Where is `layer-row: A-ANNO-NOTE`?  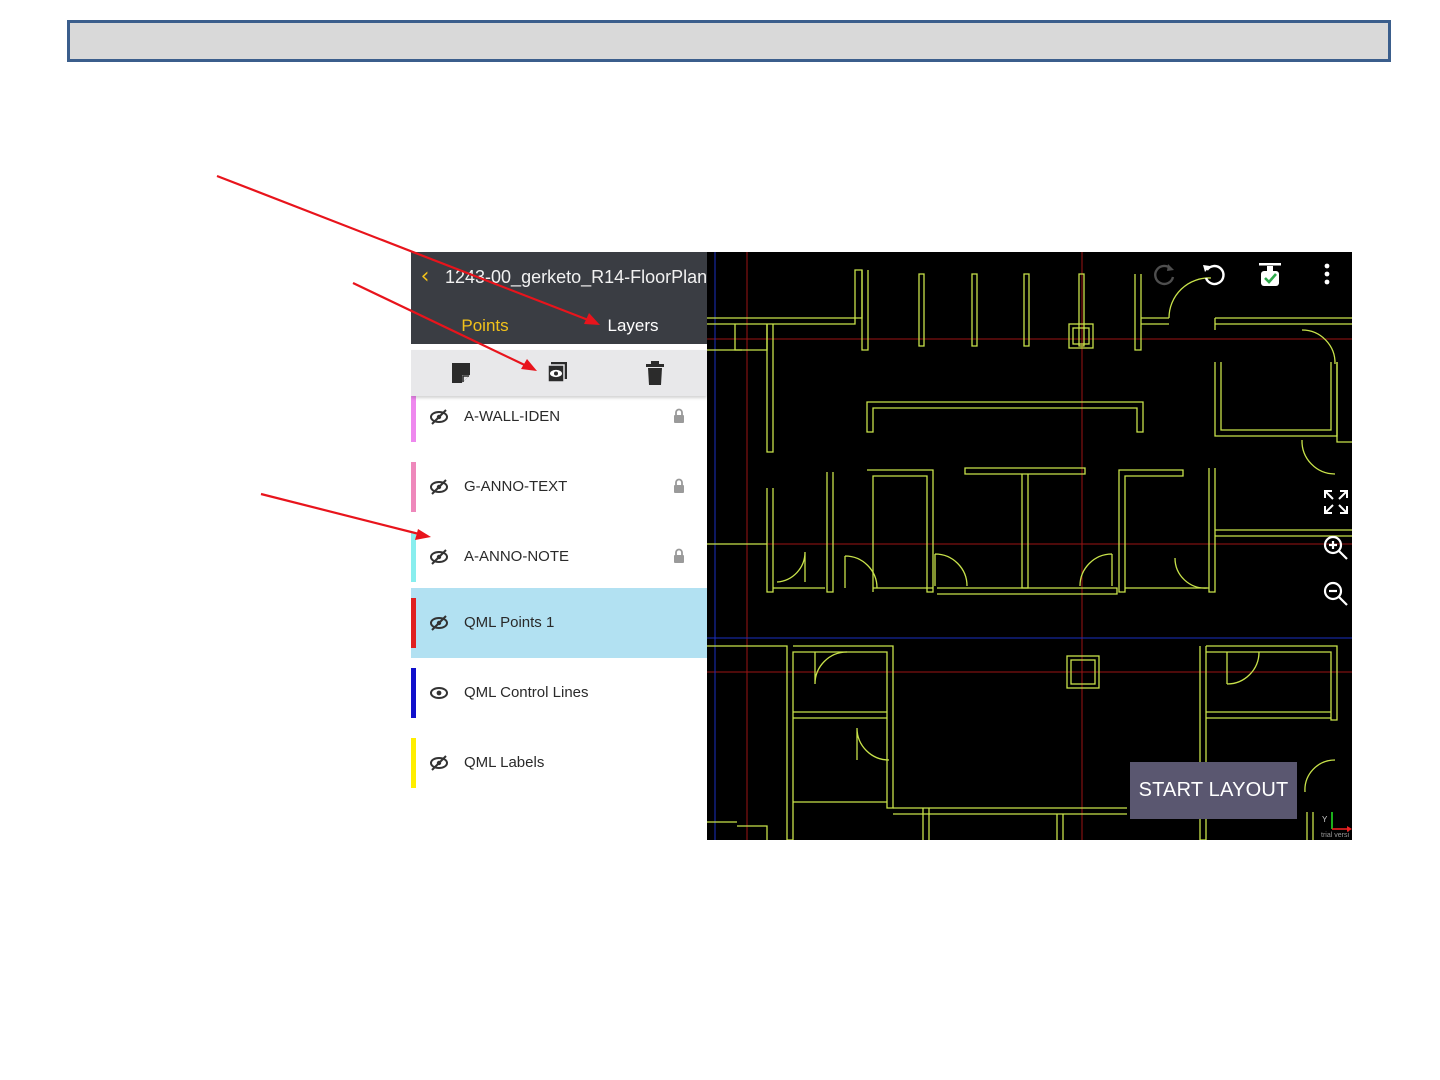 layer-row: A-ANNO-NOTE is located at coordinates (559, 557).